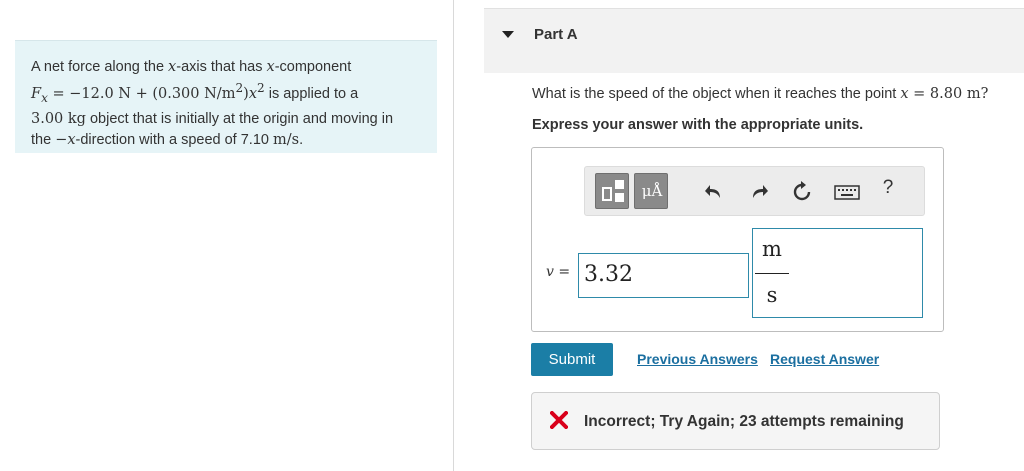 Image resolution: width=1024 pixels, height=471 pixels. Describe the element at coordinates (802, 192) in the screenshot. I see `reset-icon` at that location.